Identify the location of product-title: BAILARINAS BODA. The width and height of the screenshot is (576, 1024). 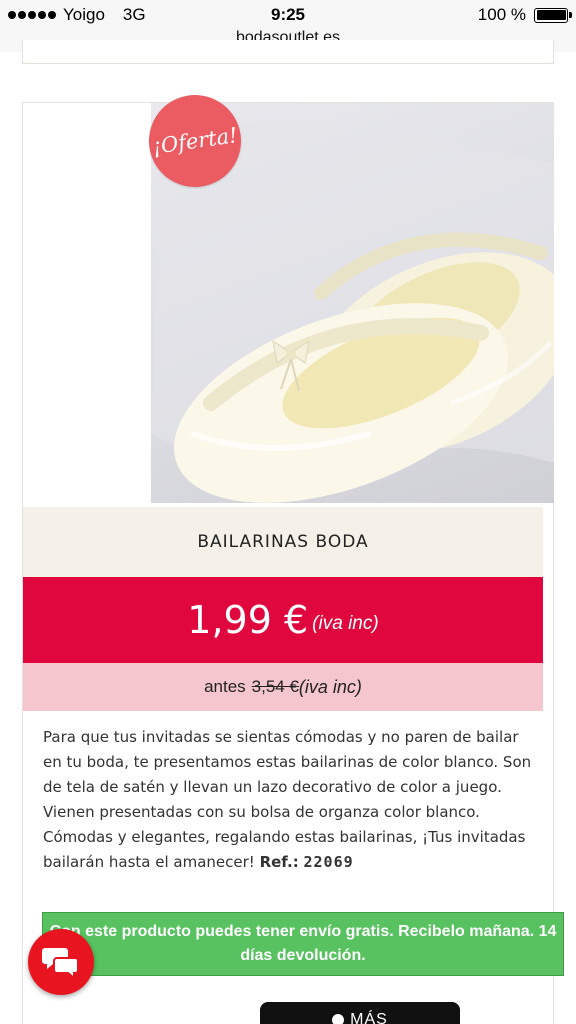
(283, 542).